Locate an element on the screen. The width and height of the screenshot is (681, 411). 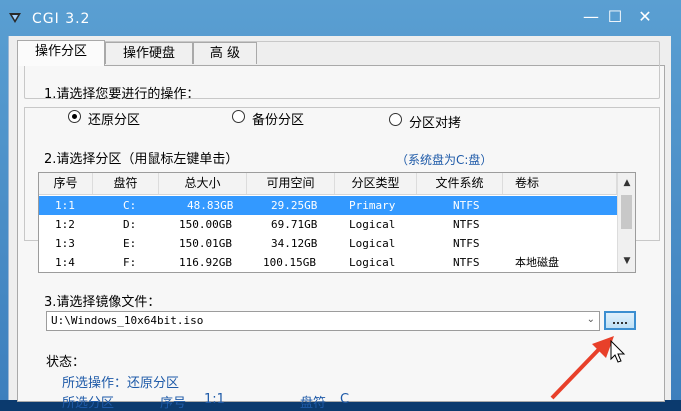
cell-label: 本地磁盘 is located at coordinates (537, 262).